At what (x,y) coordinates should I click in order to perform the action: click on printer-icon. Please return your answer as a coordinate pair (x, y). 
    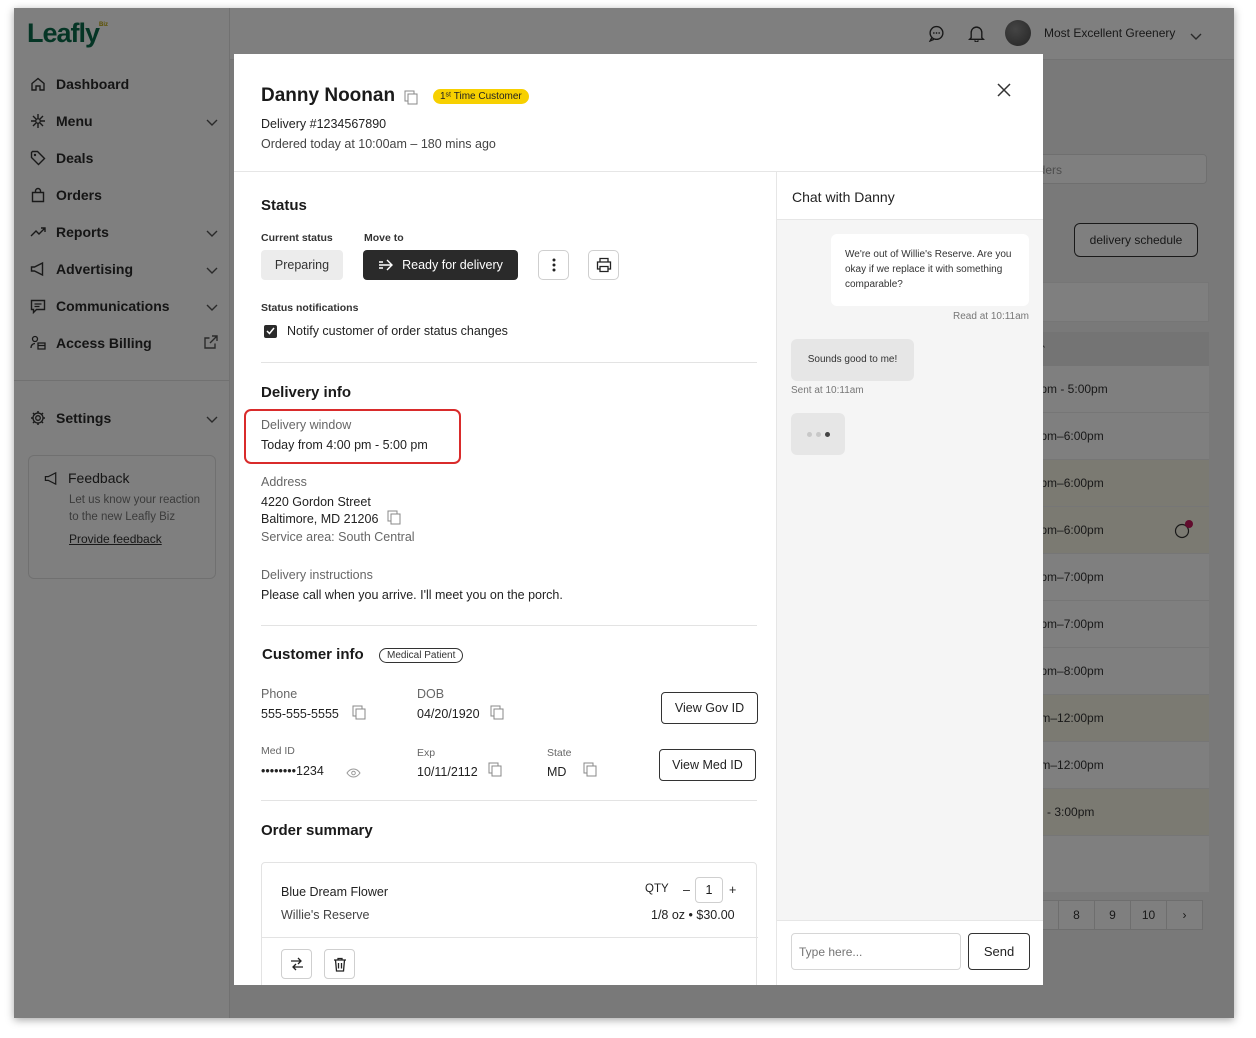
    Looking at the image, I should click on (603, 265).